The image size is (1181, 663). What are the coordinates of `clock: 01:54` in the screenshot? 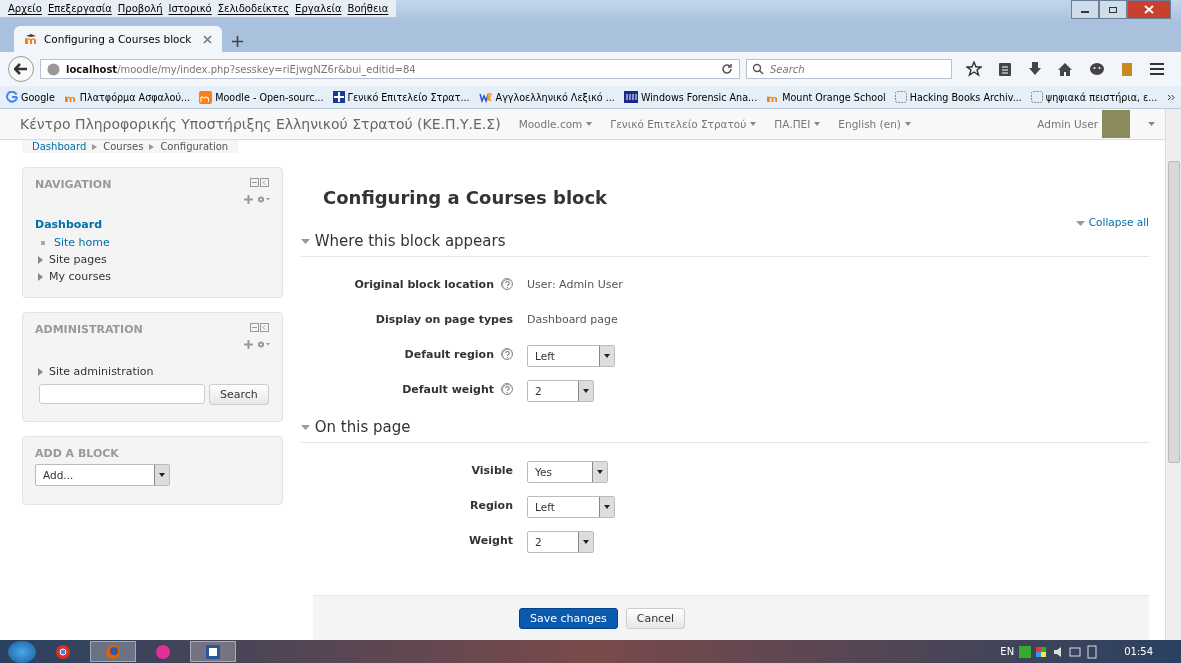 It's located at (1138, 651).